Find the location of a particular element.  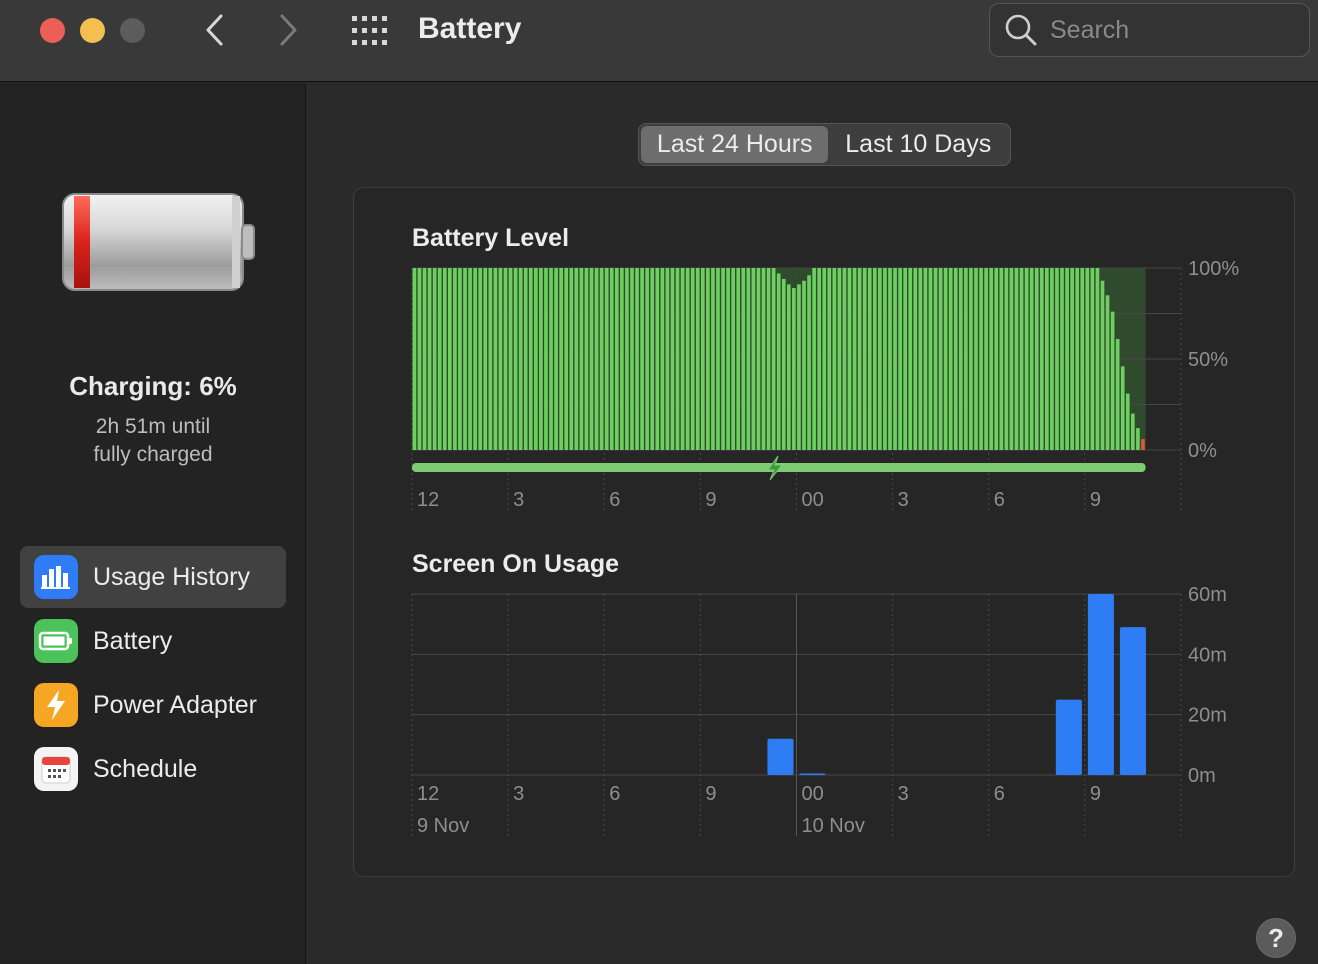

battery-x-tick: 6 is located at coordinates (999, 500).